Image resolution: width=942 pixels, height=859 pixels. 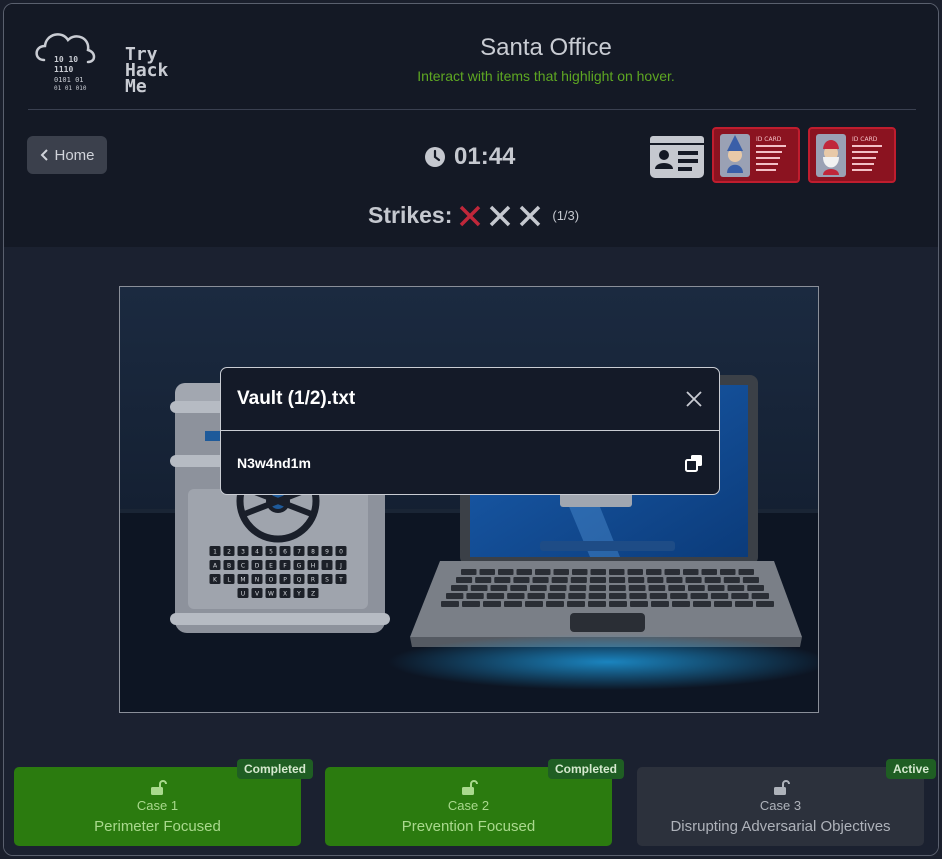 I want to click on close-icon, so click(x=694, y=399).